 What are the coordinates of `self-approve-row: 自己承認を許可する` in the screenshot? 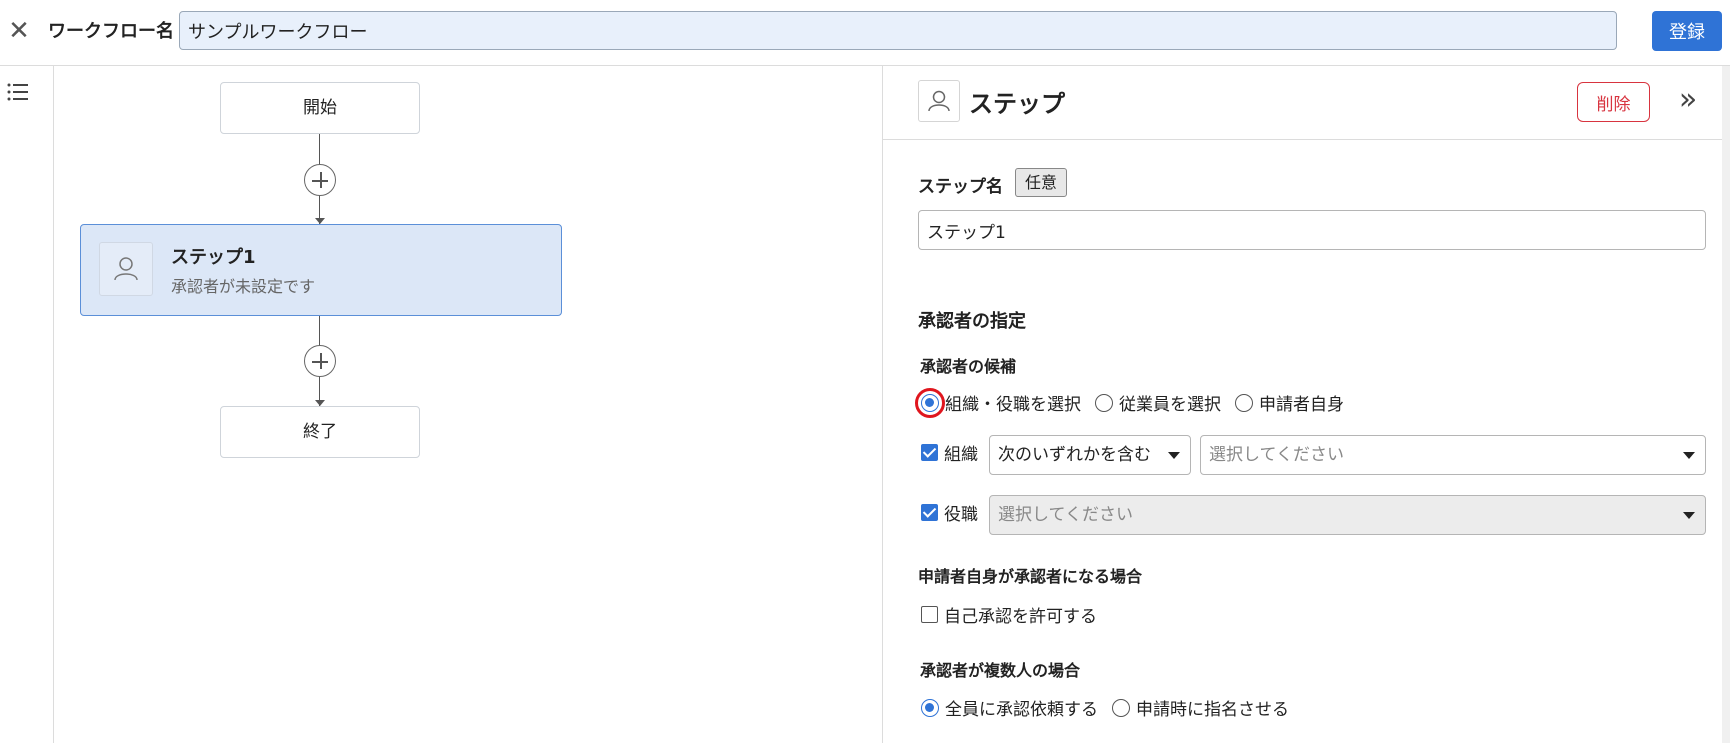 It's located at (1009, 614).